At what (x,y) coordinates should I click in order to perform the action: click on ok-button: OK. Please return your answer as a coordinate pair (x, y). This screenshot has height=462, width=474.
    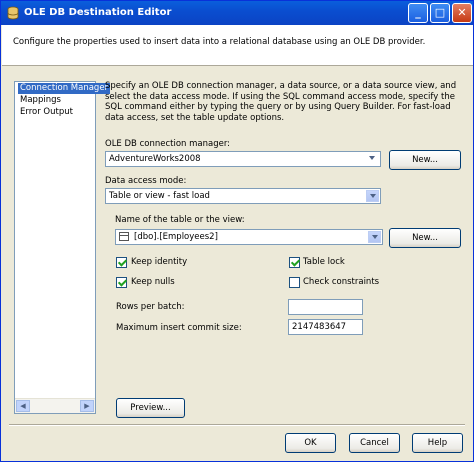
    Looking at the image, I should click on (310, 443).